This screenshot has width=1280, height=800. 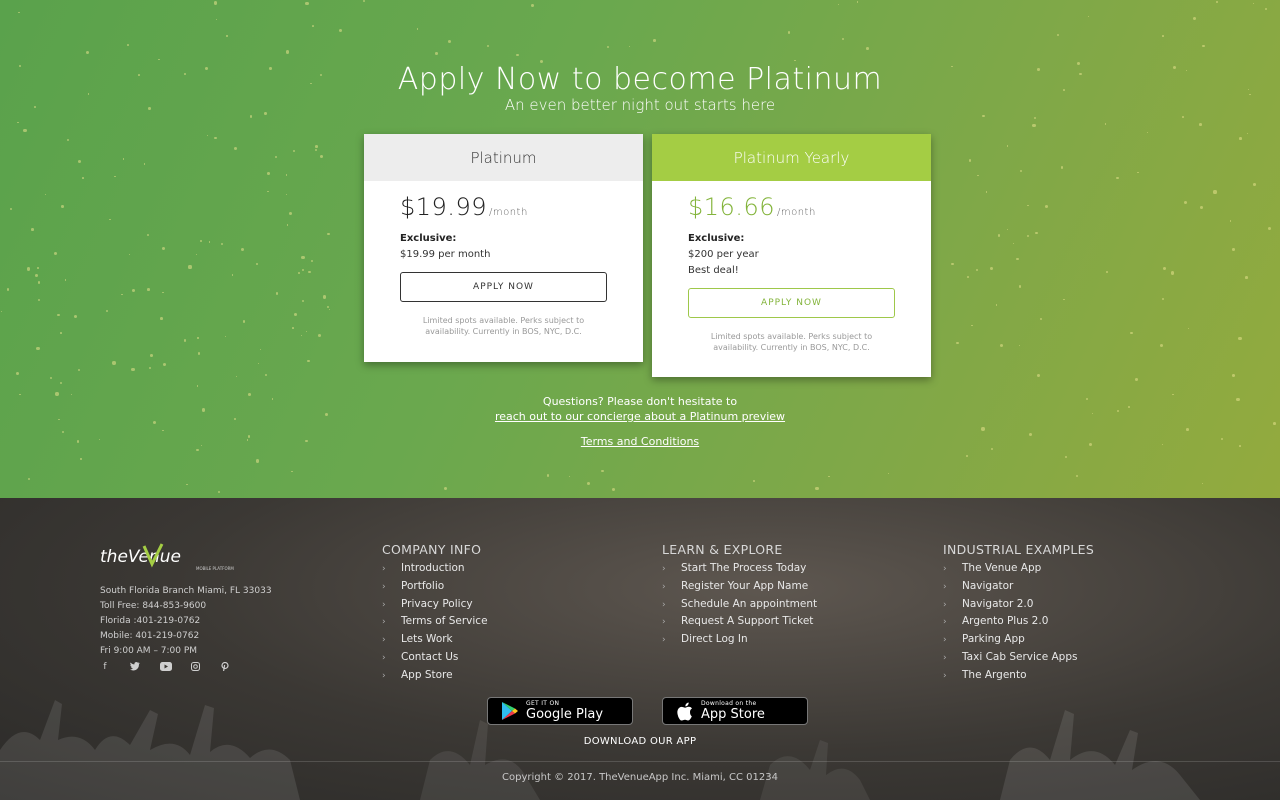 What do you see at coordinates (435, 658) in the screenshot?
I see `footer-link-contact-us: › Contact Us` at bounding box center [435, 658].